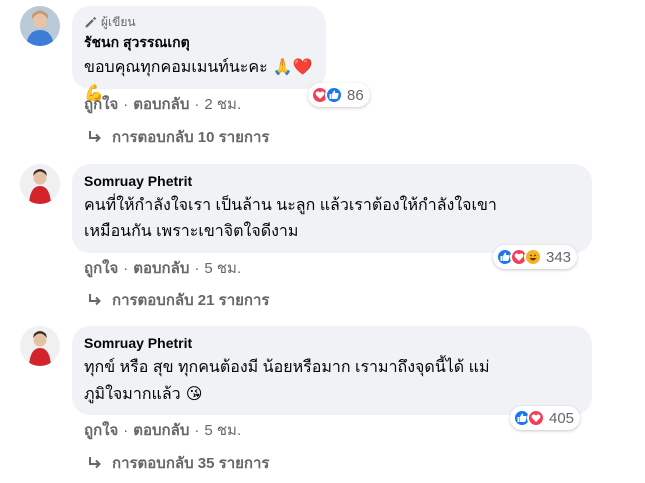 This screenshot has height=483, width=645. What do you see at coordinates (191, 463) in the screenshot?
I see `view-replies-label: การตอบกลับ 35 รายการ` at bounding box center [191, 463].